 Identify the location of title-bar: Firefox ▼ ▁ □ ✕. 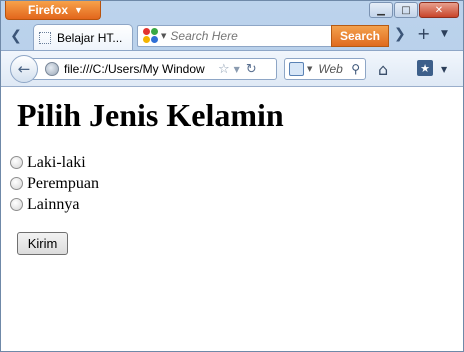
(232, 11).